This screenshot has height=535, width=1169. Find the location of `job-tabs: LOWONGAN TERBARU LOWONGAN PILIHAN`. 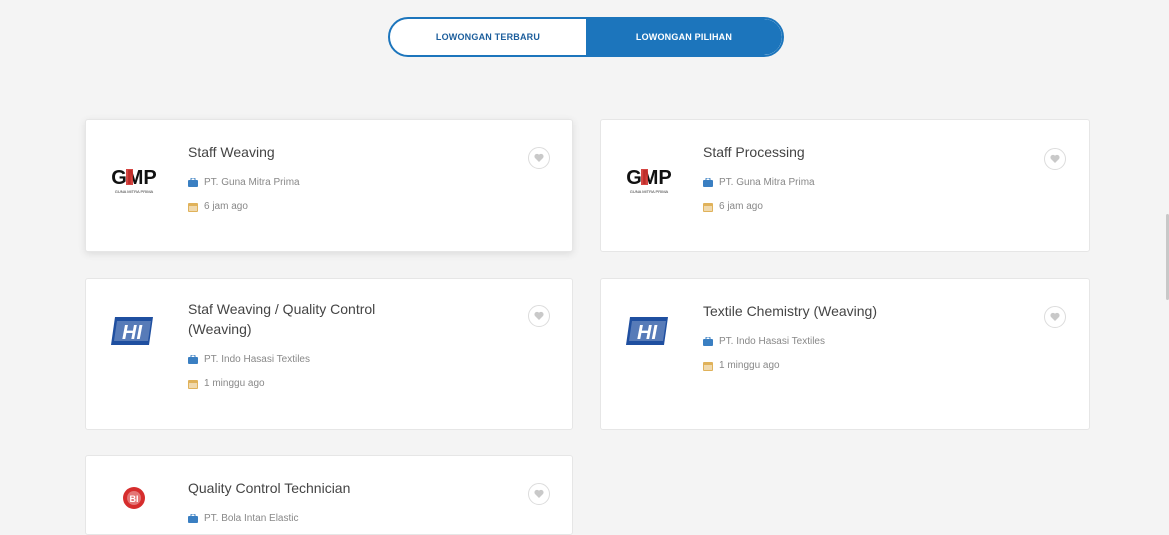

job-tabs: LOWONGAN TERBARU LOWONGAN PILIHAN is located at coordinates (586, 37).